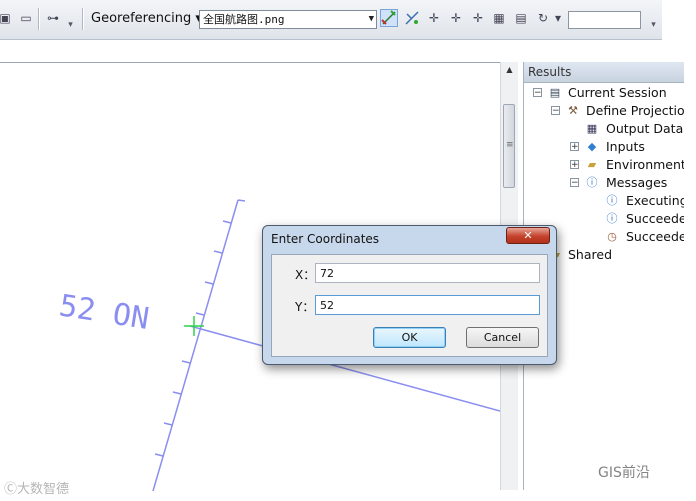 This screenshot has height=501, width=696. What do you see at coordinates (26, 18) in the screenshot?
I see `python-window-icon: ▭` at bounding box center [26, 18].